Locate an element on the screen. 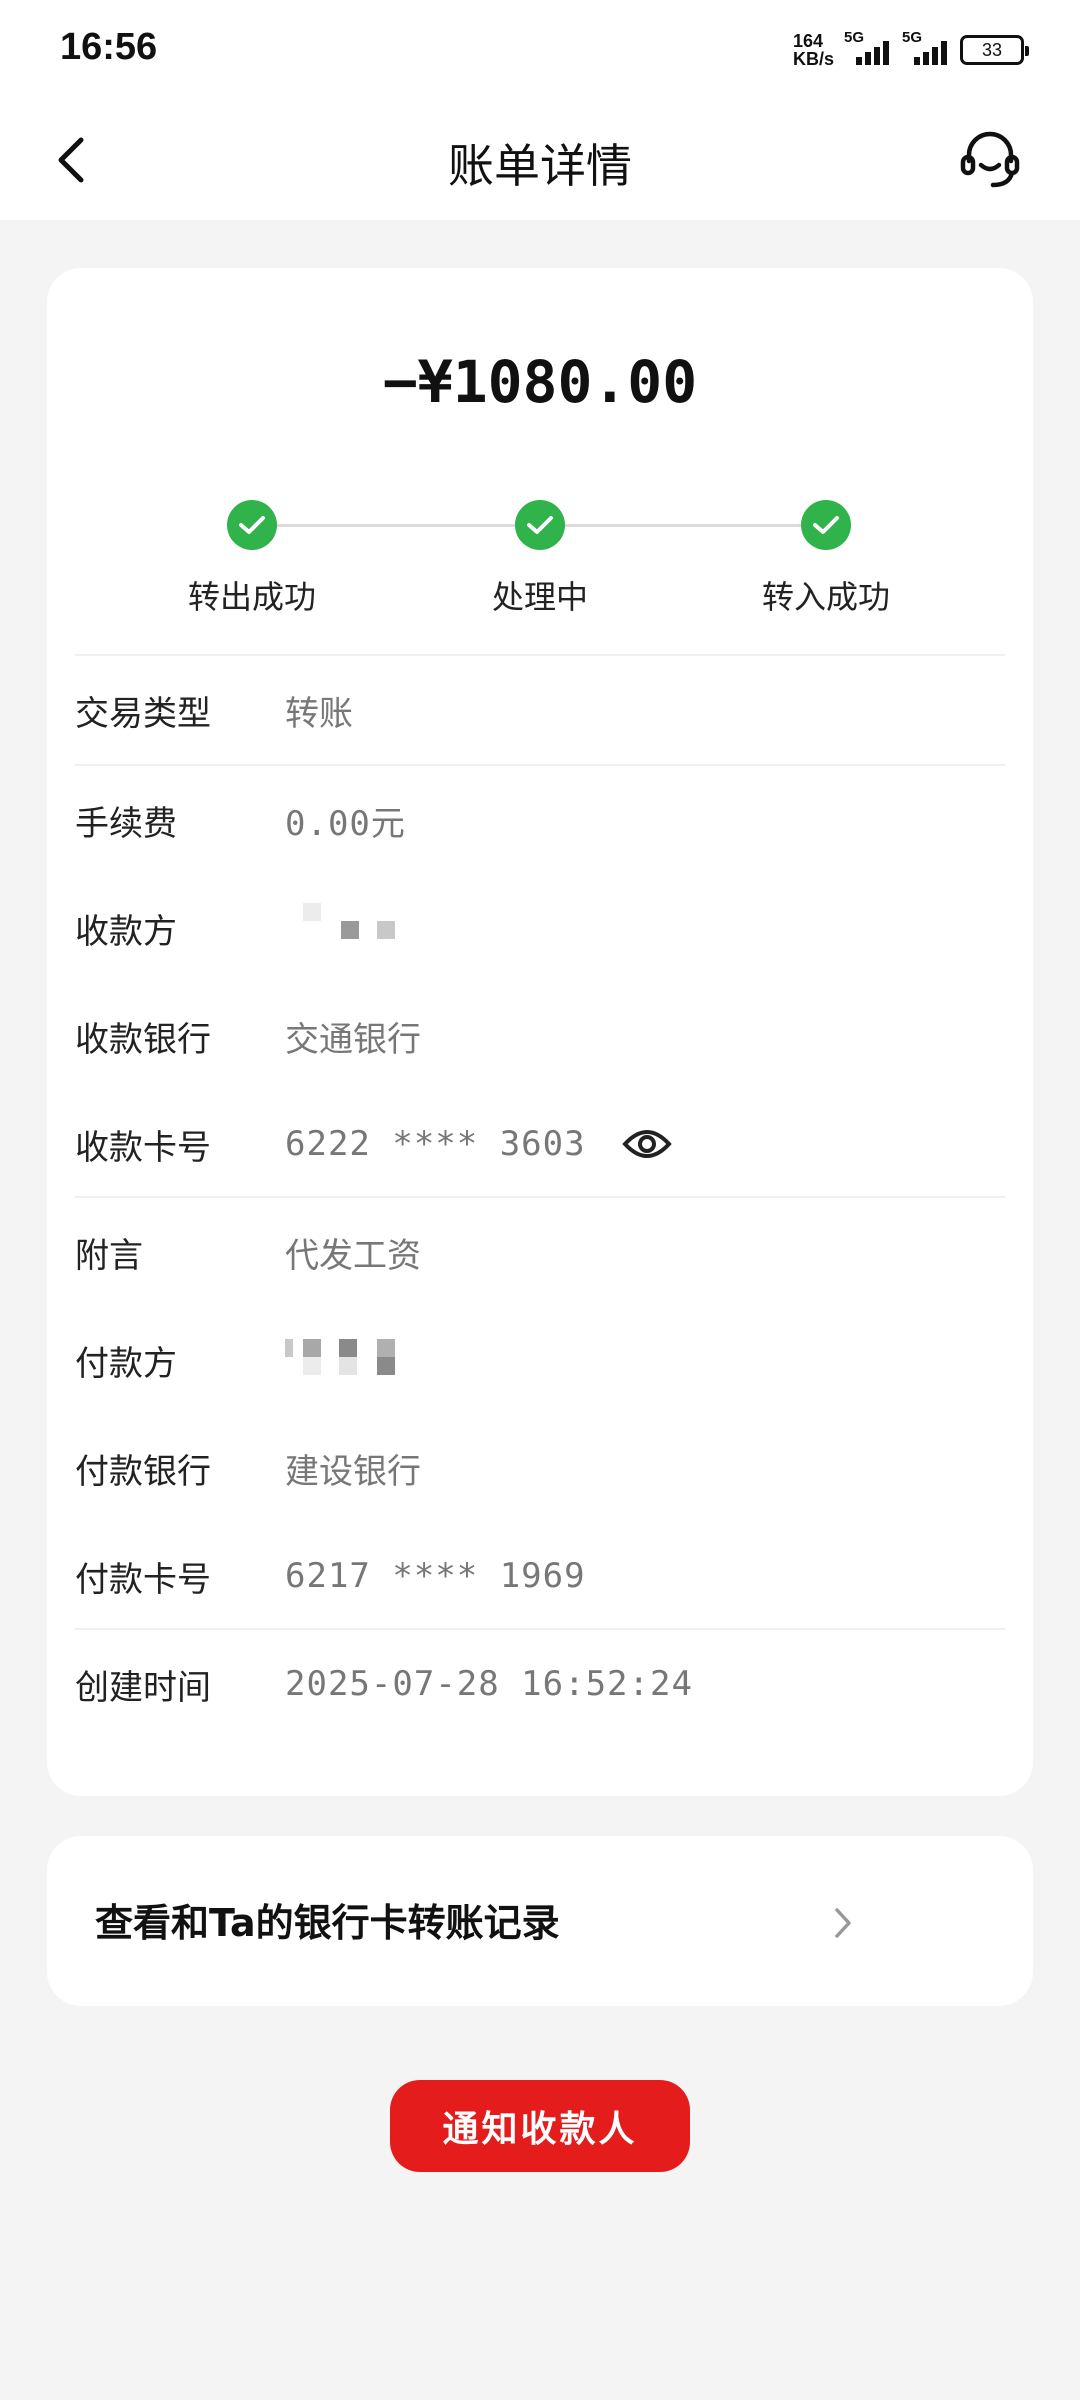  detail-value: 6217 **** 1969 is located at coordinates (435, 1576).